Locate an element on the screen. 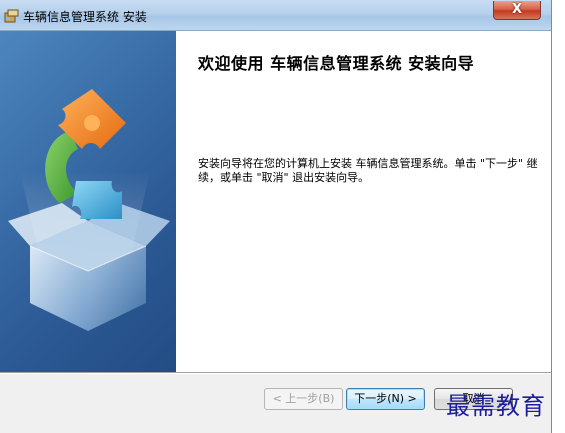 This screenshot has width=565, height=433. window-title: 车辆信息管理系统 安装 is located at coordinates (85, 17).